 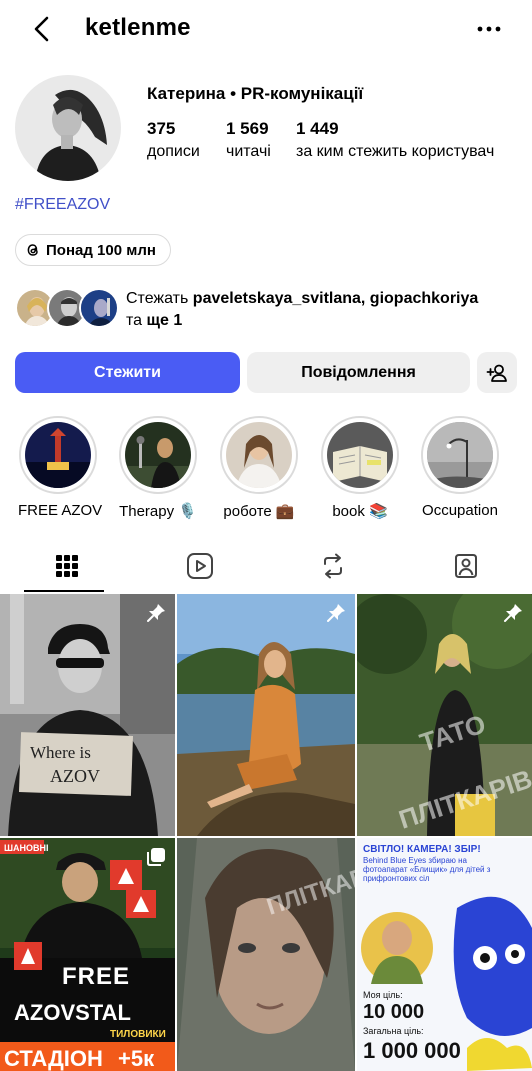 I want to click on highlight-label: FREE AZOV, so click(x=60, y=510).